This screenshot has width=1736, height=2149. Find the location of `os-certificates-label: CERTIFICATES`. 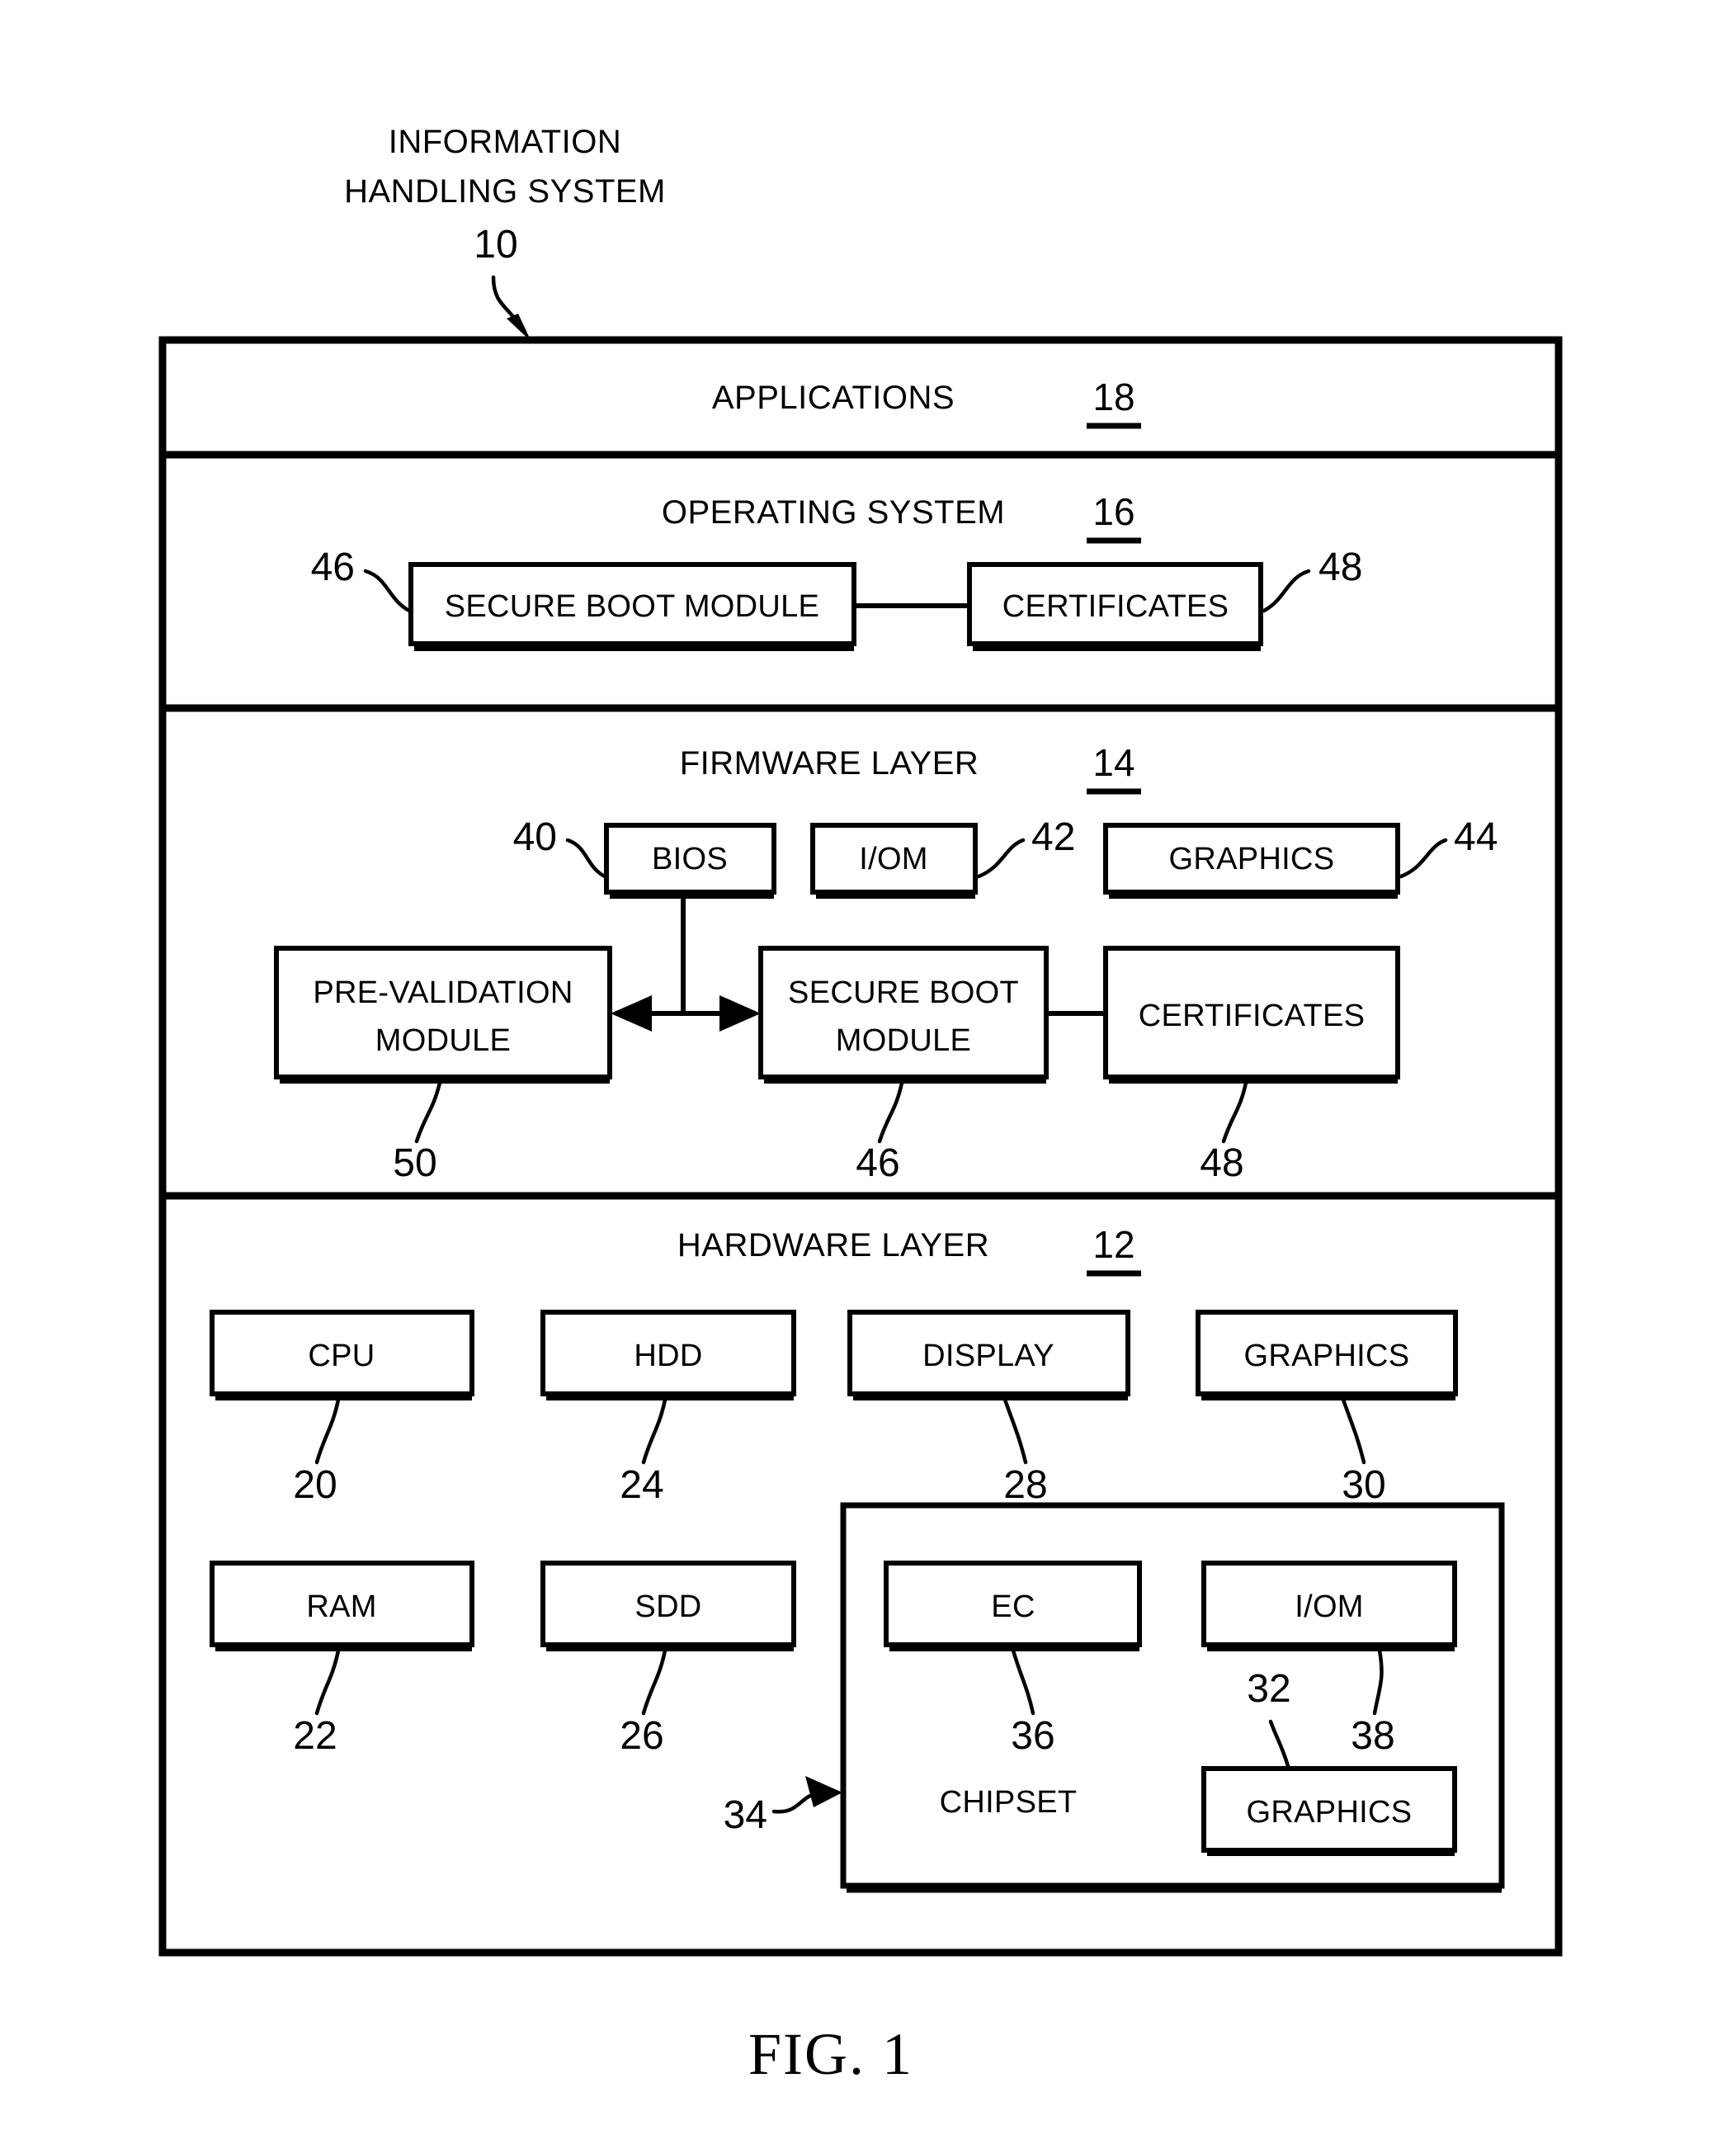

os-certificates-label: CERTIFICATES is located at coordinates (1115, 607).